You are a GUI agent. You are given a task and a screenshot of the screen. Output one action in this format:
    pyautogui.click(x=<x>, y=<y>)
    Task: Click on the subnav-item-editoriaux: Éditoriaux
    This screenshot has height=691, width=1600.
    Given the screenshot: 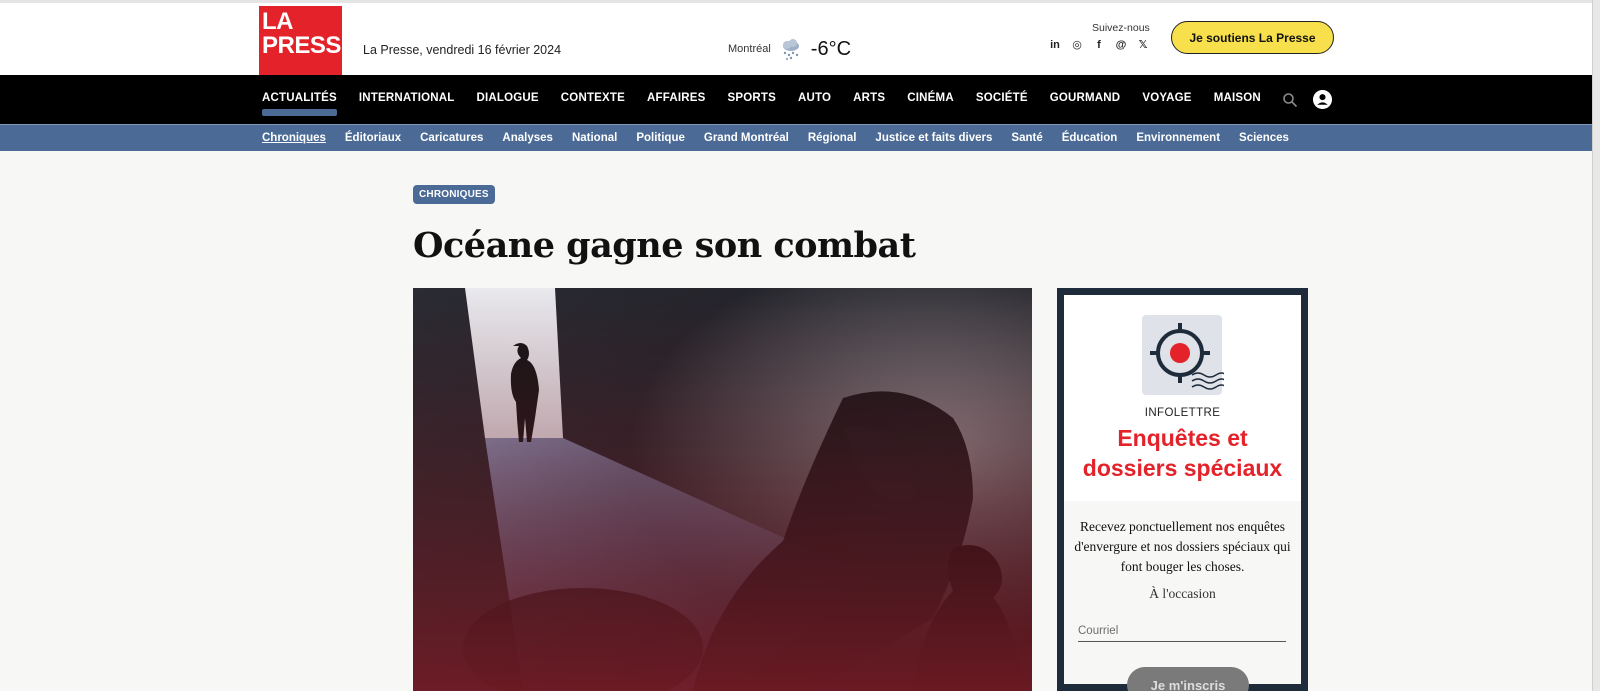 What is the action you would take?
    pyautogui.click(x=373, y=138)
    